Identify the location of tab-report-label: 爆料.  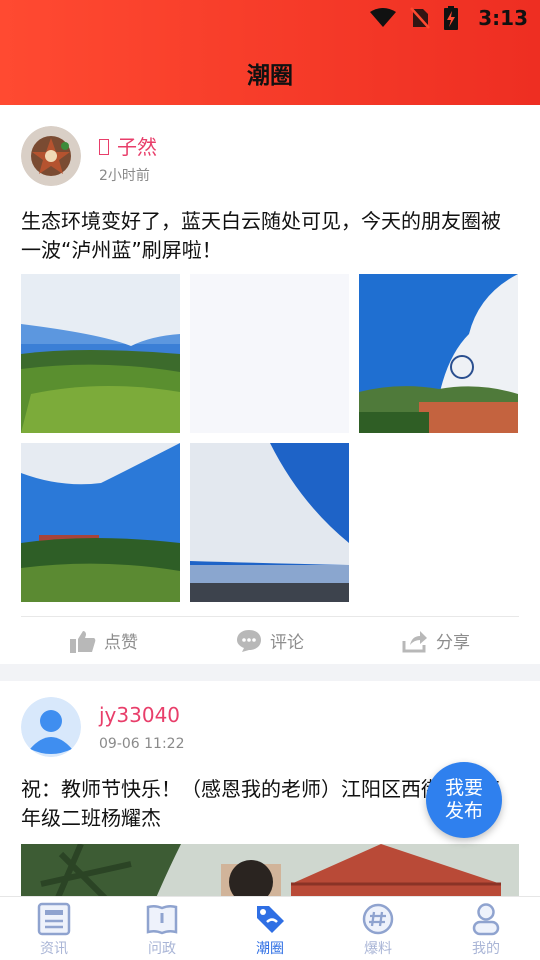
(378, 949).